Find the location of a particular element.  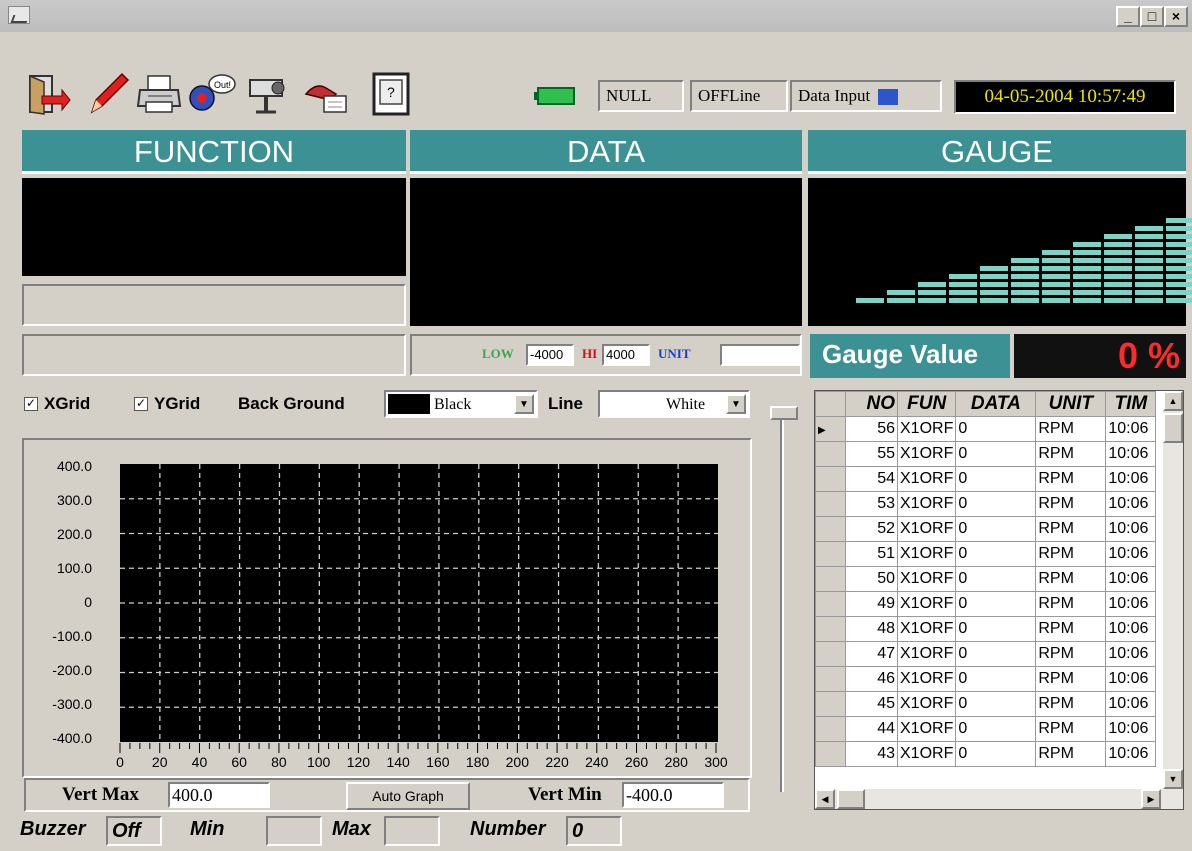

table-row: 51 X1ORF 0 RPM 10:06 is located at coordinates (986, 554).